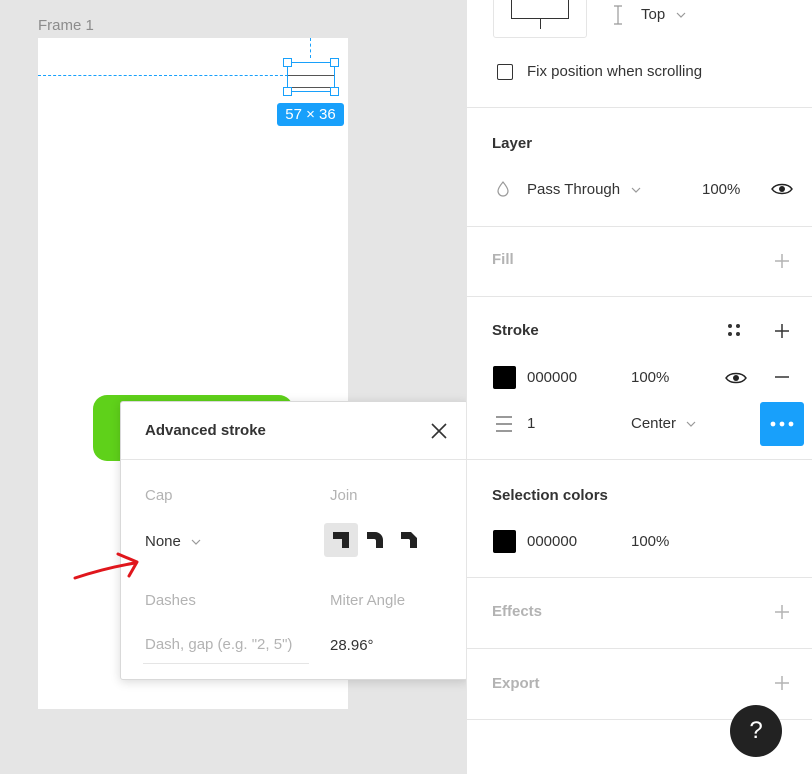 Image resolution: width=812 pixels, height=774 pixels. Describe the element at coordinates (503, 189) in the screenshot. I see `blend-mode-icon` at that location.